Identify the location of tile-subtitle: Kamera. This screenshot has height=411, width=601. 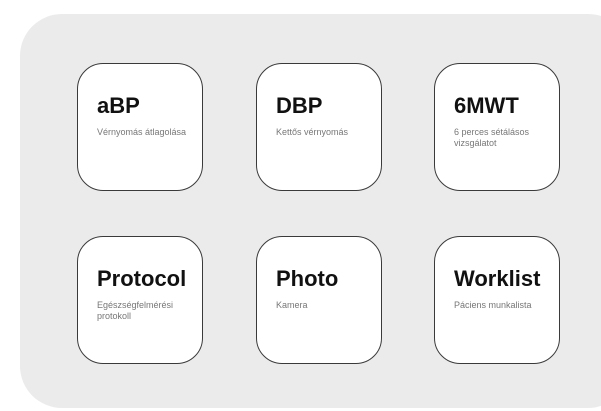
(292, 305).